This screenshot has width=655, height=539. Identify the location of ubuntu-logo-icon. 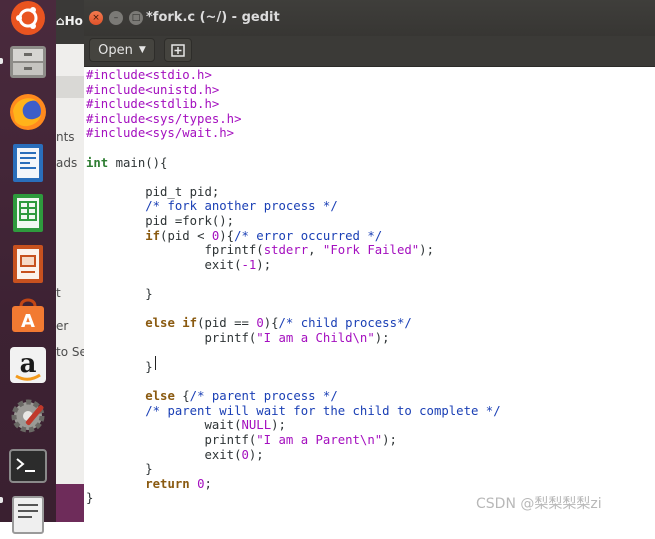
(28, 21).